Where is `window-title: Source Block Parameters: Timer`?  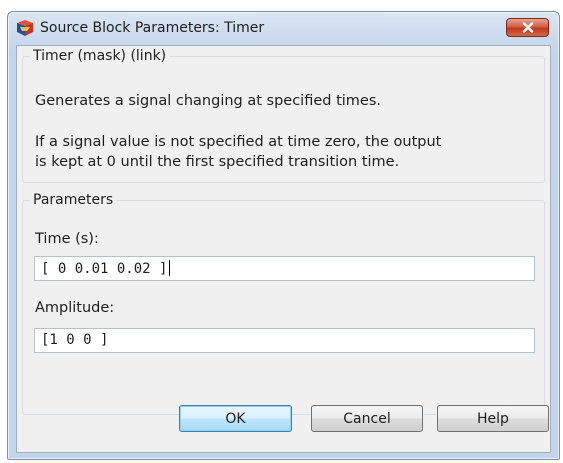 window-title: Source Block Parameters: Timer is located at coordinates (152, 28).